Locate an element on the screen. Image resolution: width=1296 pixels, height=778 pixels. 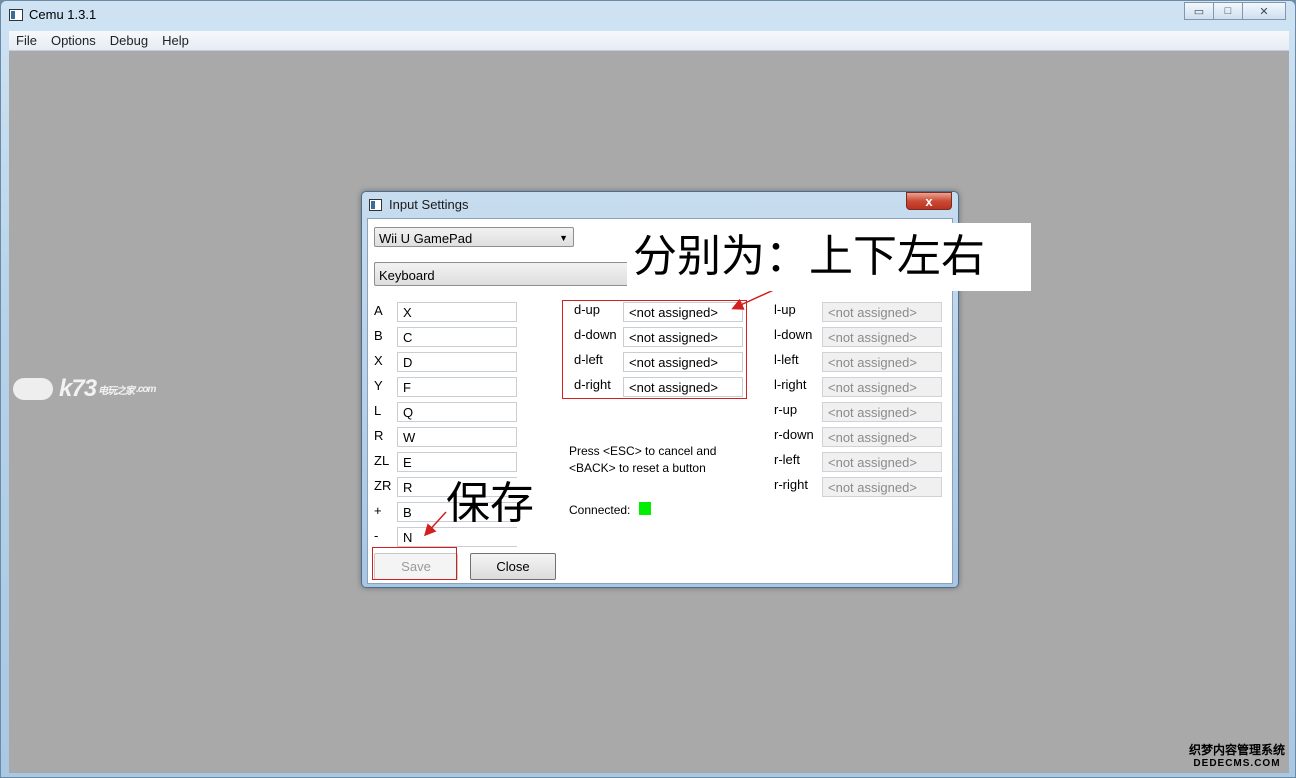
button-field-l: Q is located at coordinates (457, 412).